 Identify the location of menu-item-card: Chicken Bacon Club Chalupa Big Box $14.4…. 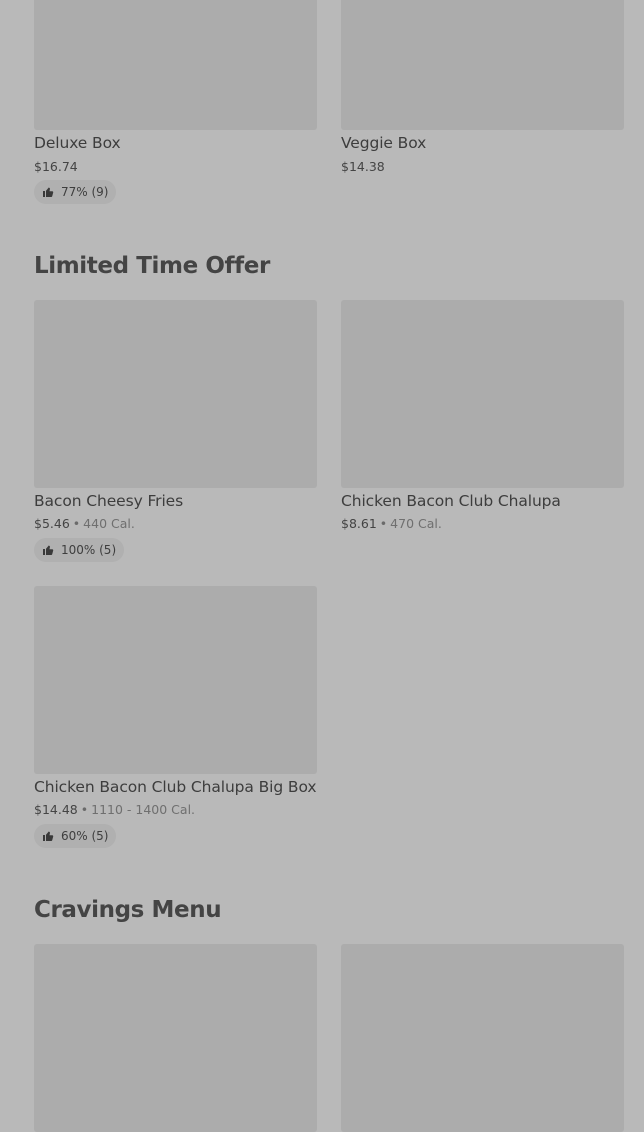
(176, 717).